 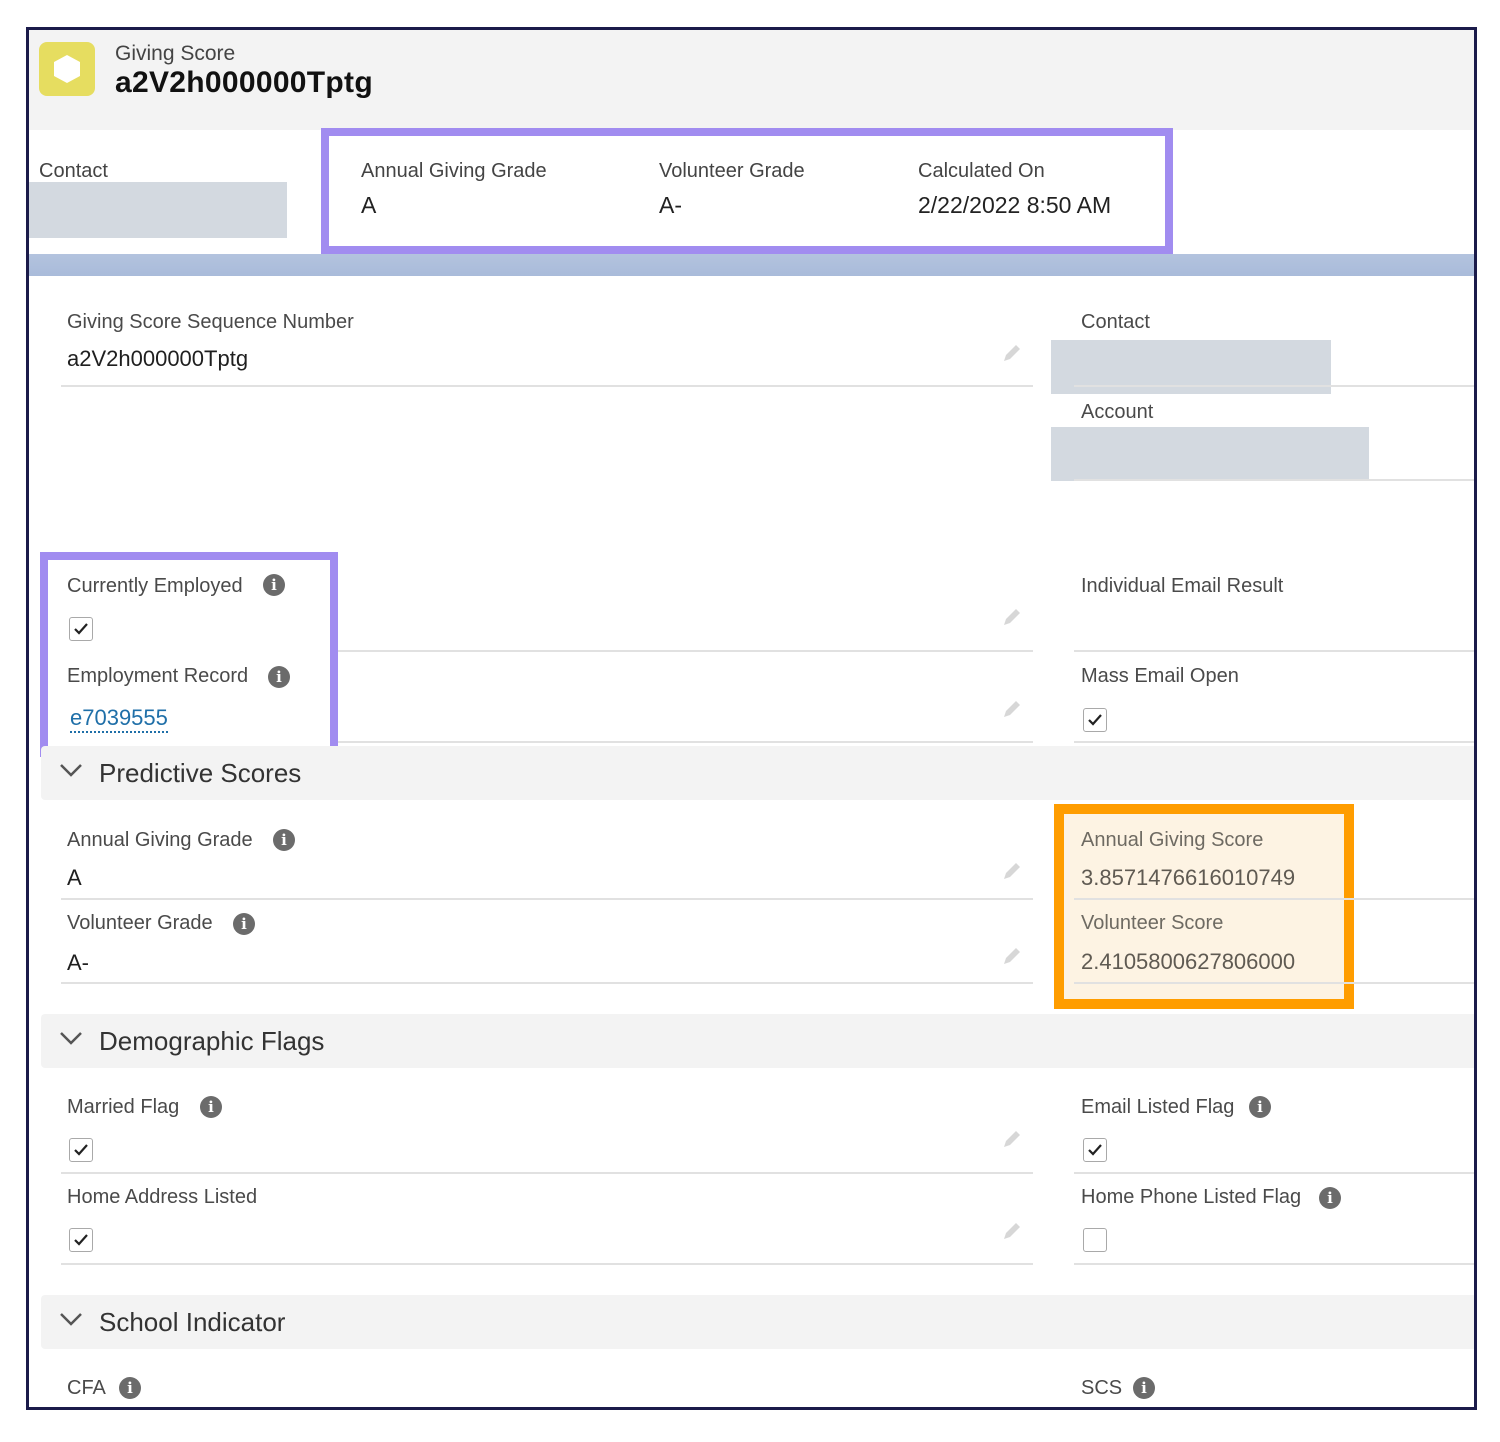 What do you see at coordinates (1012, 871) in the screenshot?
I see `edit-annual-giving-grade-pencil-icon` at bounding box center [1012, 871].